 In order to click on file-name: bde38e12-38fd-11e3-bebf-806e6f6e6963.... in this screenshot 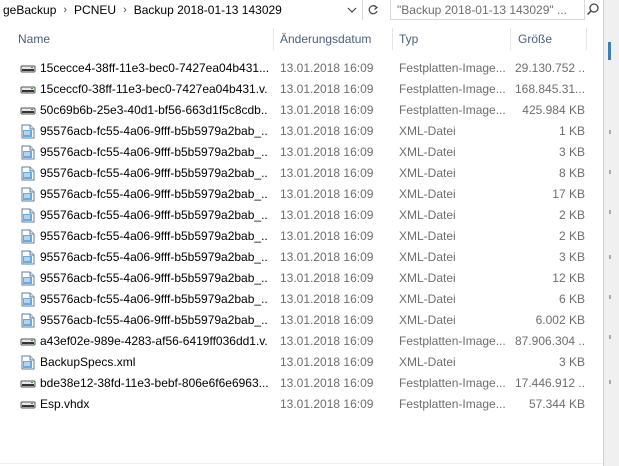, I will do `click(154, 383)`.